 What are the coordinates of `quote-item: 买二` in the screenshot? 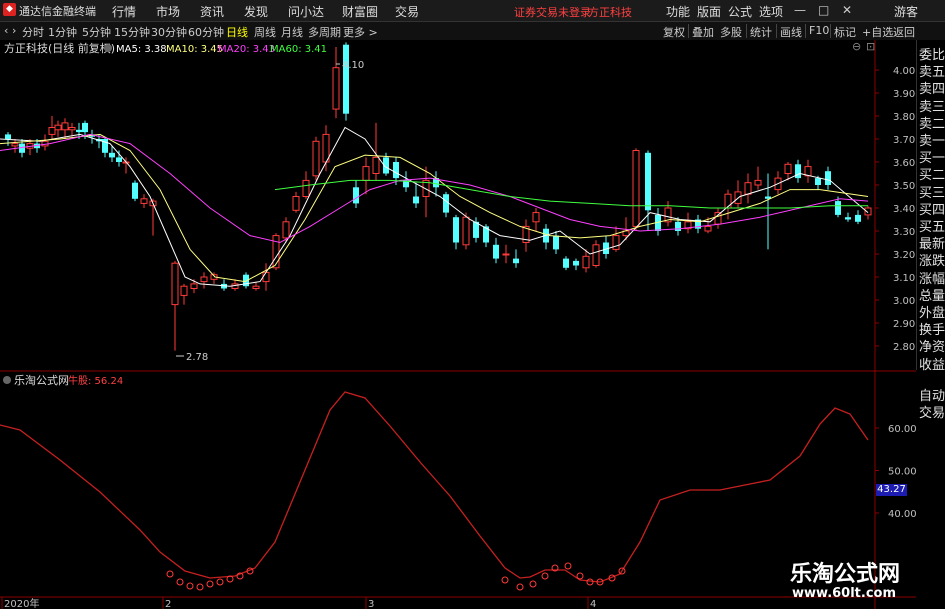 It's located at (932, 173).